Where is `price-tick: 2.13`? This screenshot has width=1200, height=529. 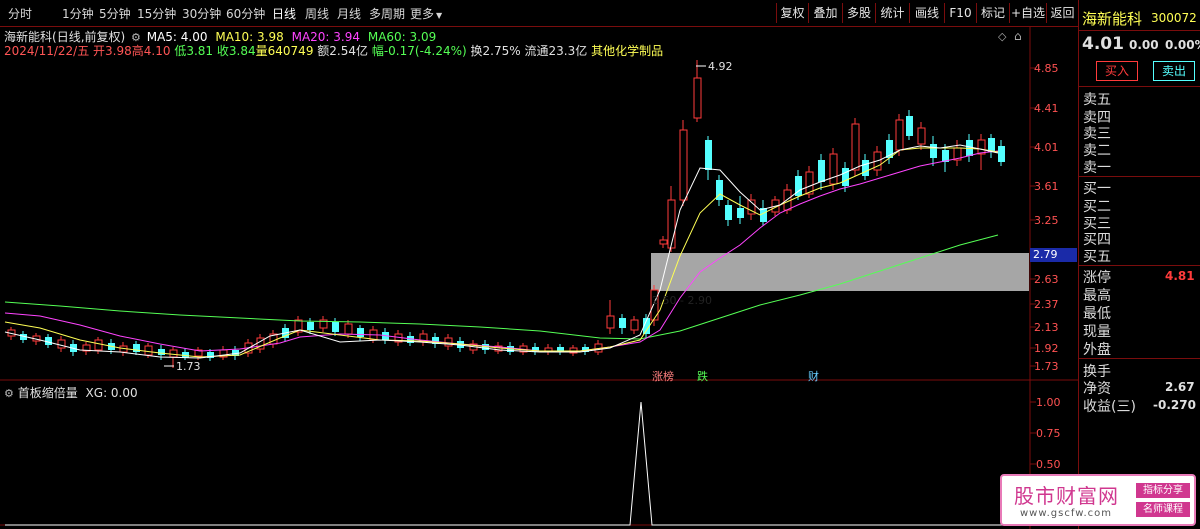 price-tick: 2.13 is located at coordinates (1046, 327).